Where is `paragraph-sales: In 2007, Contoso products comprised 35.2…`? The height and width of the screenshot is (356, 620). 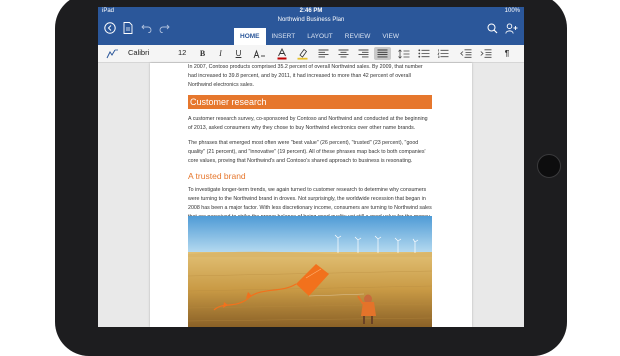 paragraph-sales: In 2007, Contoso products comprised 35.2… is located at coordinates (305, 76).